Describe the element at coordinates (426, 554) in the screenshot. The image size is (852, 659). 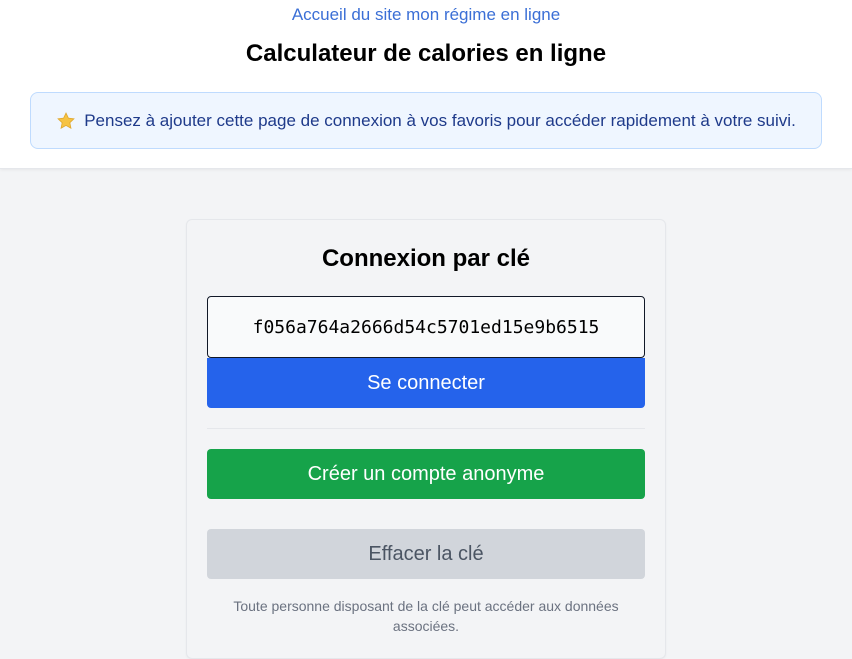
I see `clear-key-button: Effacer la clé` at that location.